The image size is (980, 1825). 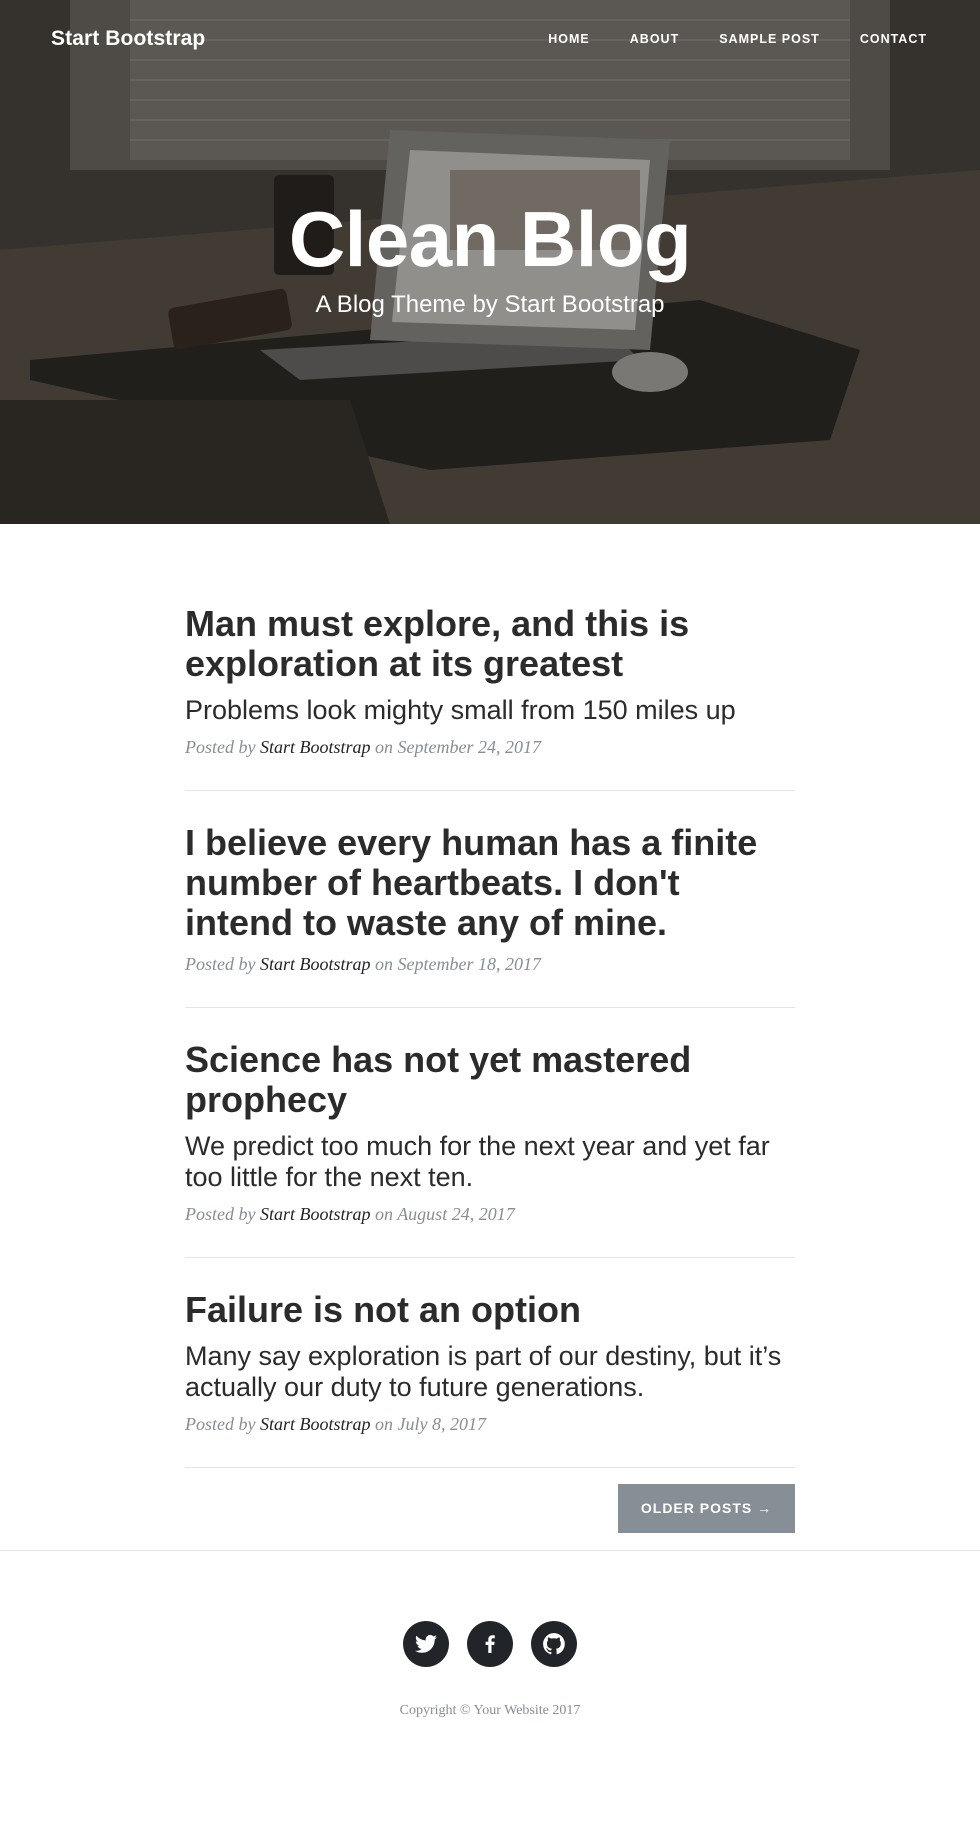 I want to click on facebook-icon, so click(x=490, y=1644).